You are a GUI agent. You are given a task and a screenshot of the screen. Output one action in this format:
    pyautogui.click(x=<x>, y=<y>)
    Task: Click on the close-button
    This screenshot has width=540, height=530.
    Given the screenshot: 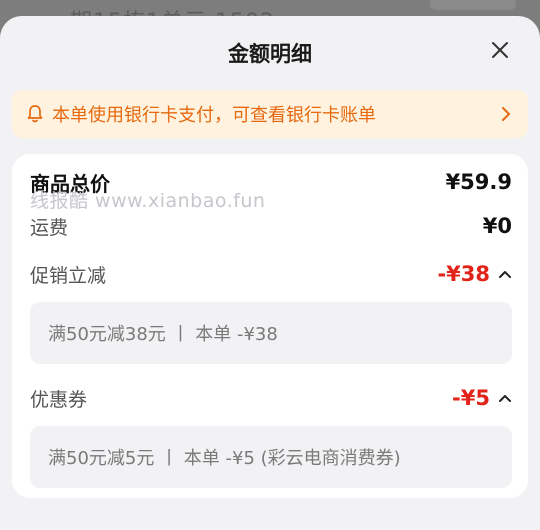 What is the action you would take?
    pyautogui.click(x=500, y=50)
    